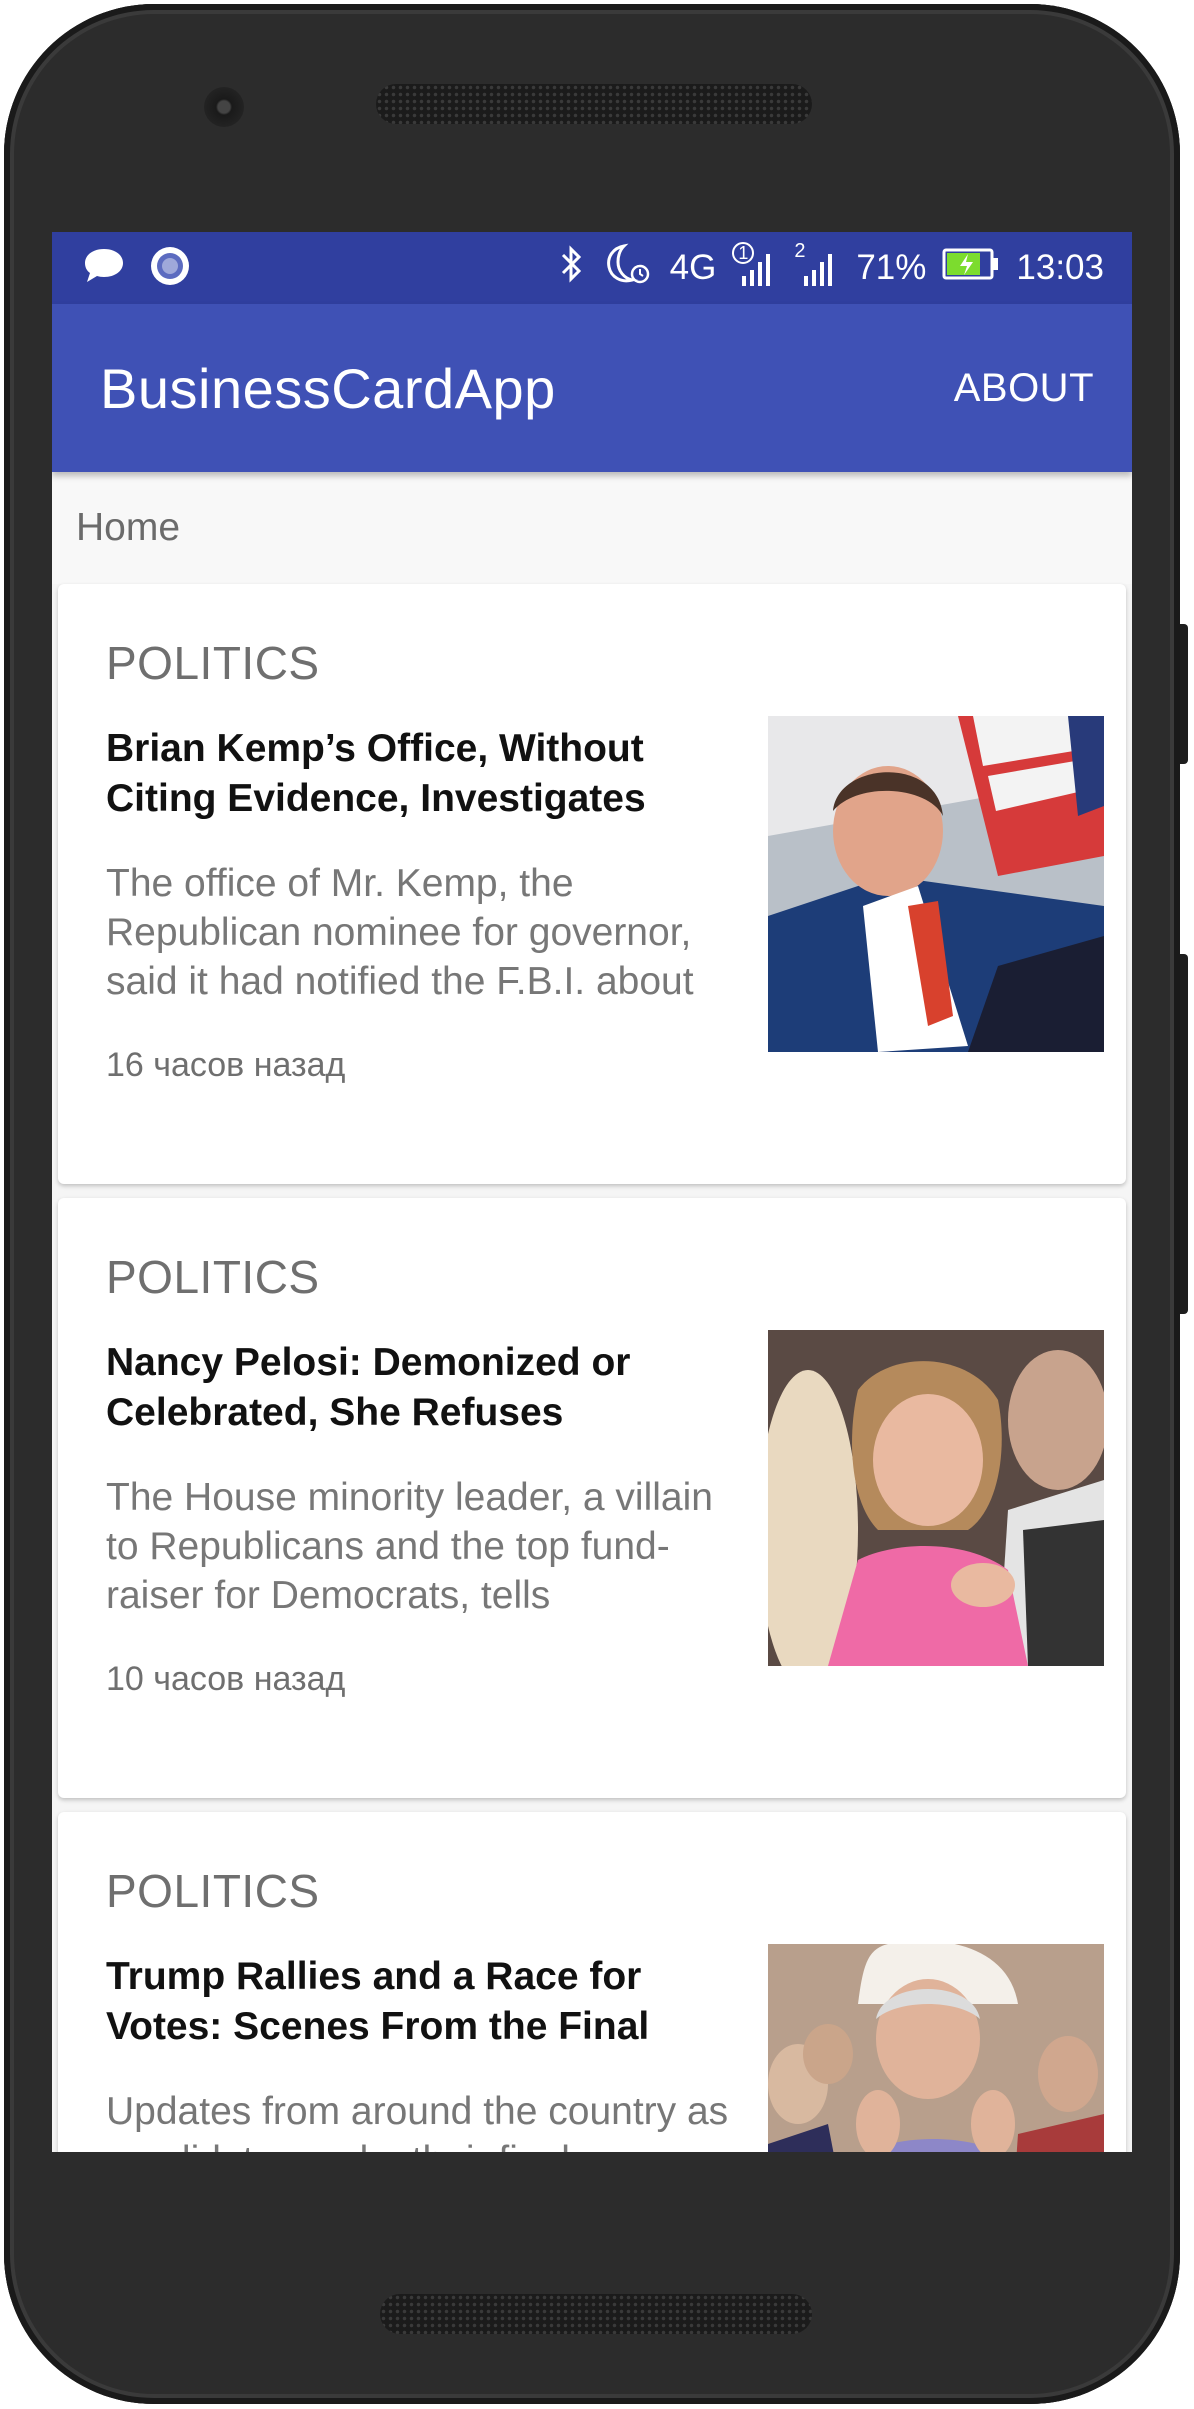 The height and width of the screenshot is (2409, 1194). Describe the element at coordinates (594, 104) in the screenshot. I see `top-speaker` at that location.